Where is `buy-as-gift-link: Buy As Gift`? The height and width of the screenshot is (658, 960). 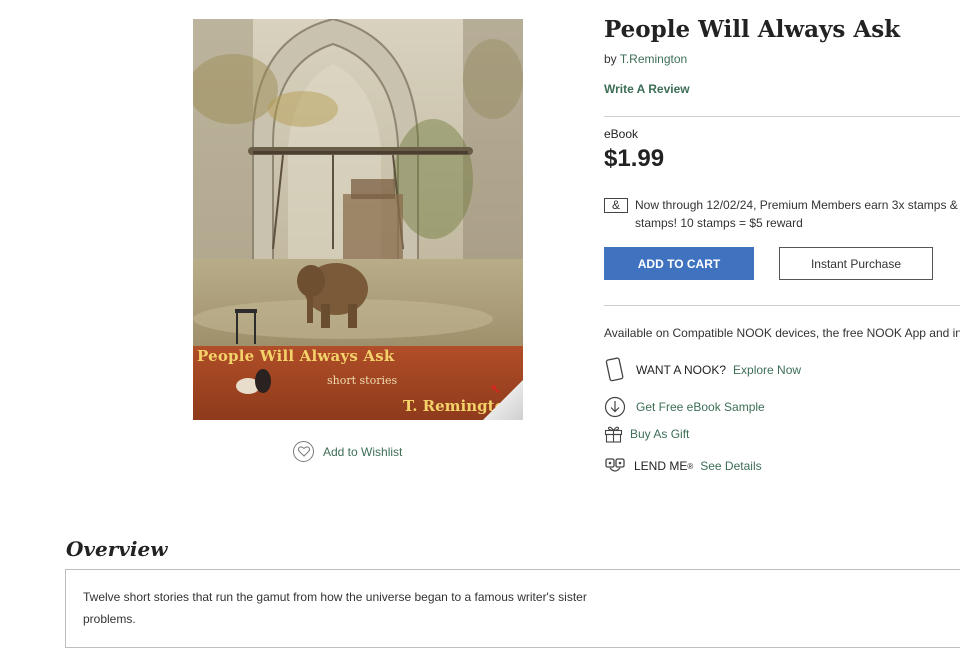
buy-as-gift-link: Buy As Gift is located at coordinates (659, 434).